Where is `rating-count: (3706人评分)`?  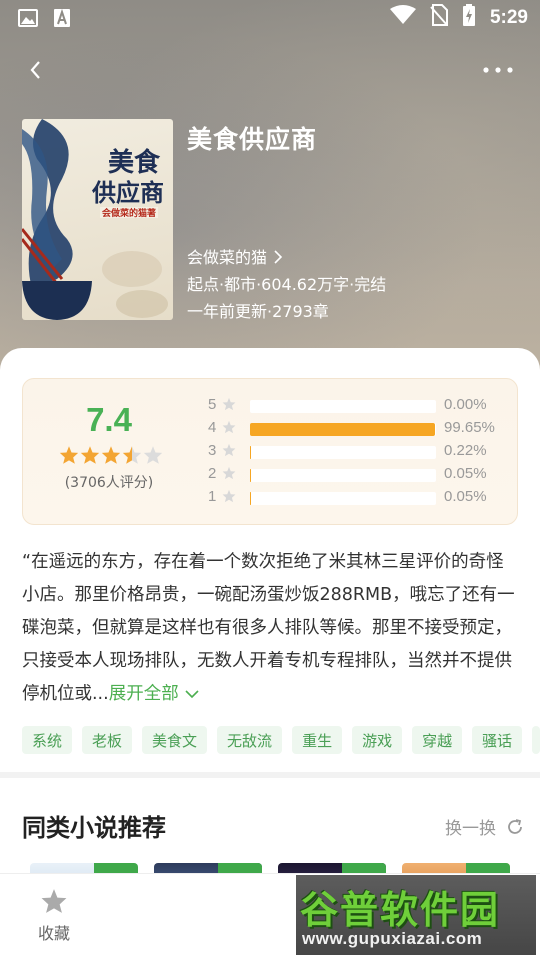
rating-count: (3706人评分) is located at coordinates (109, 483).